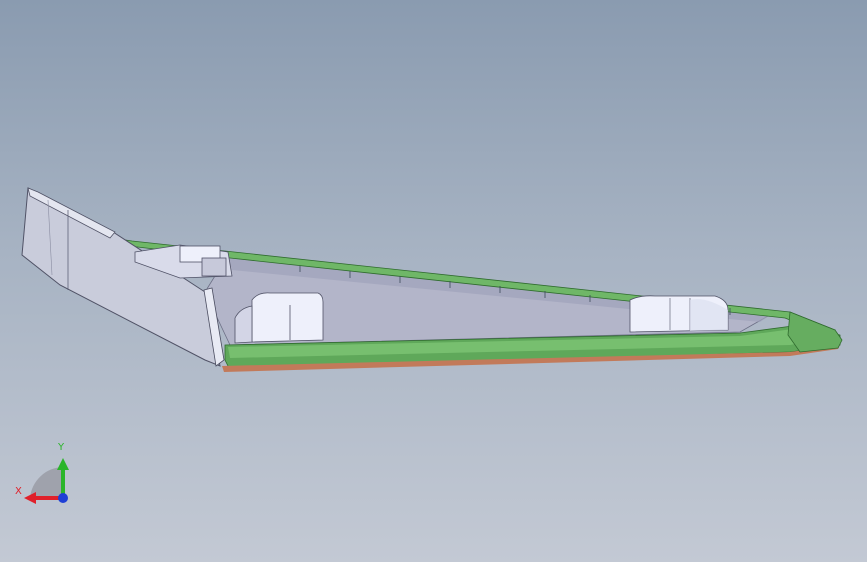 This screenshot has height=562, width=867. Describe the element at coordinates (18, 491) in the screenshot. I see `x-axis-label: X` at that location.